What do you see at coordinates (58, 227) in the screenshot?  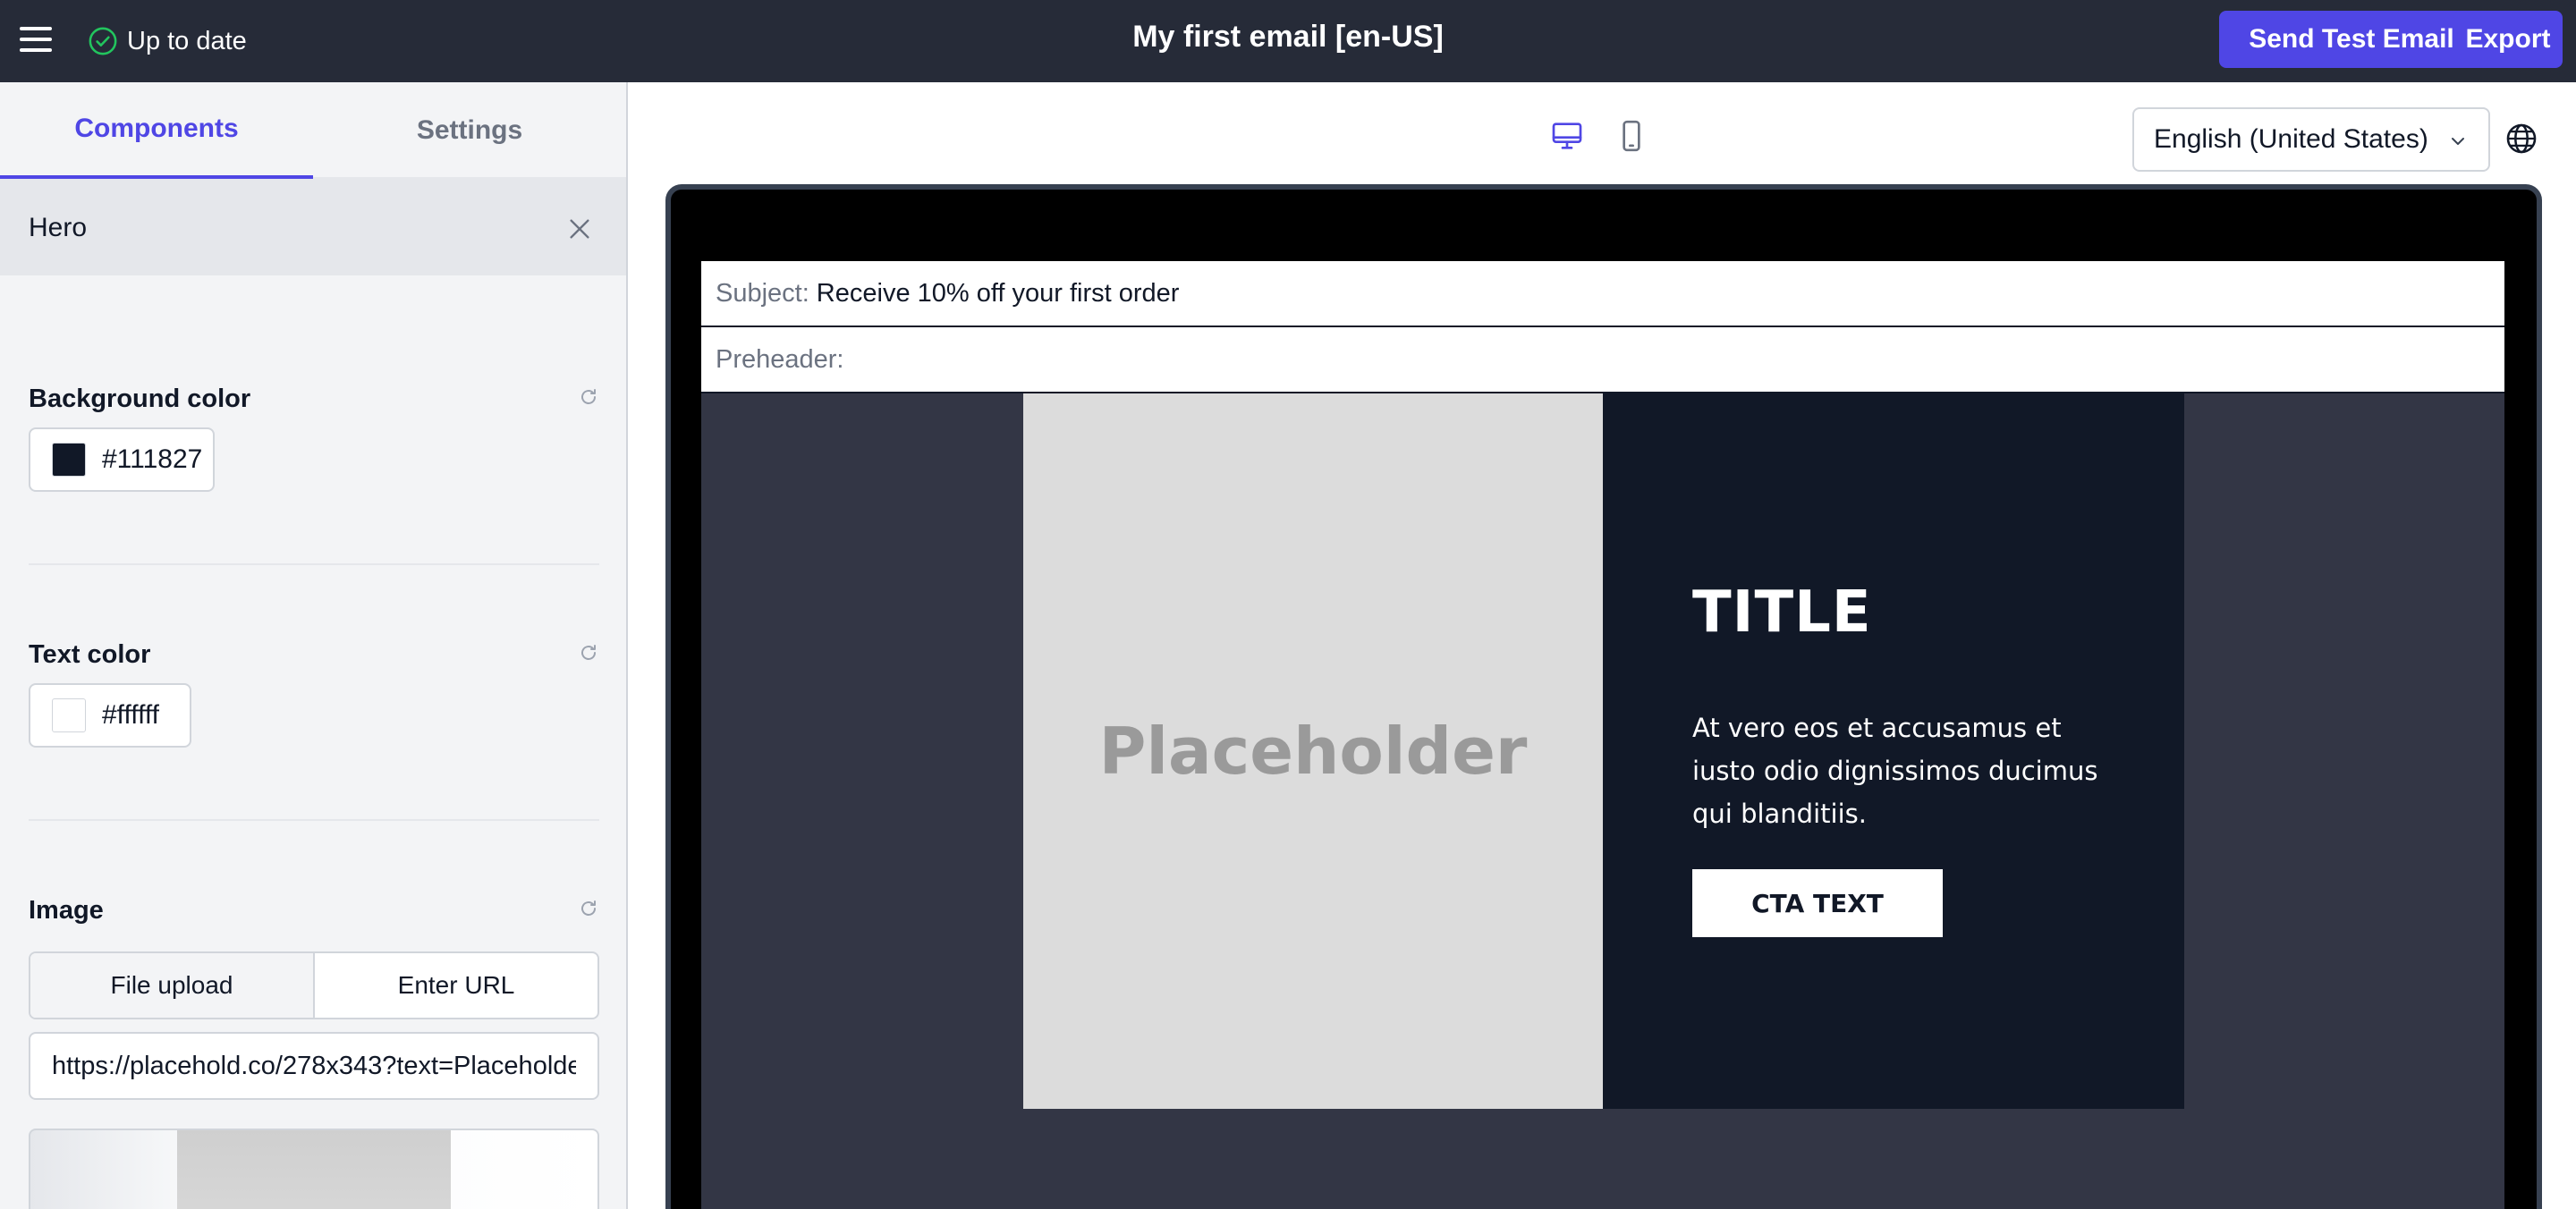 I see `component-title: Hero` at bounding box center [58, 227].